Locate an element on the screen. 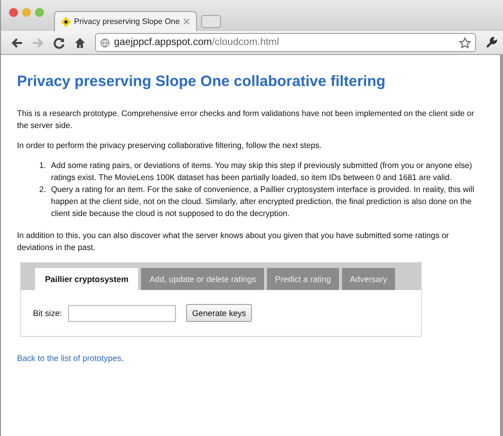 The image size is (503, 436). back-icon is located at coordinates (17, 42).